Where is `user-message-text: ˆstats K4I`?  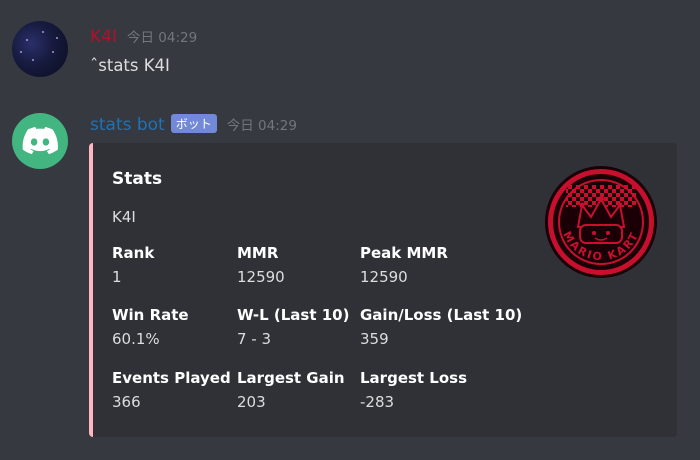 user-message-text: ˆstats K4I is located at coordinates (130, 65).